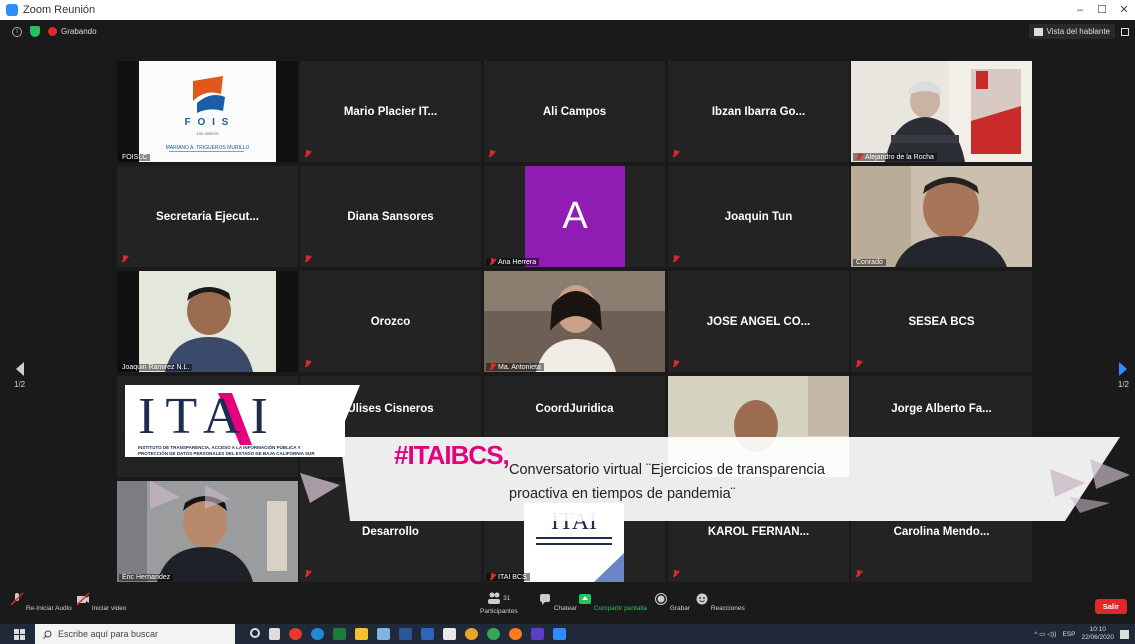 The image size is (1135, 644). I want to click on cortana-icon, so click(255, 633).